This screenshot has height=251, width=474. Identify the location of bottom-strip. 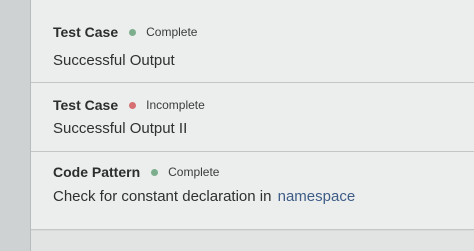
(252, 241).